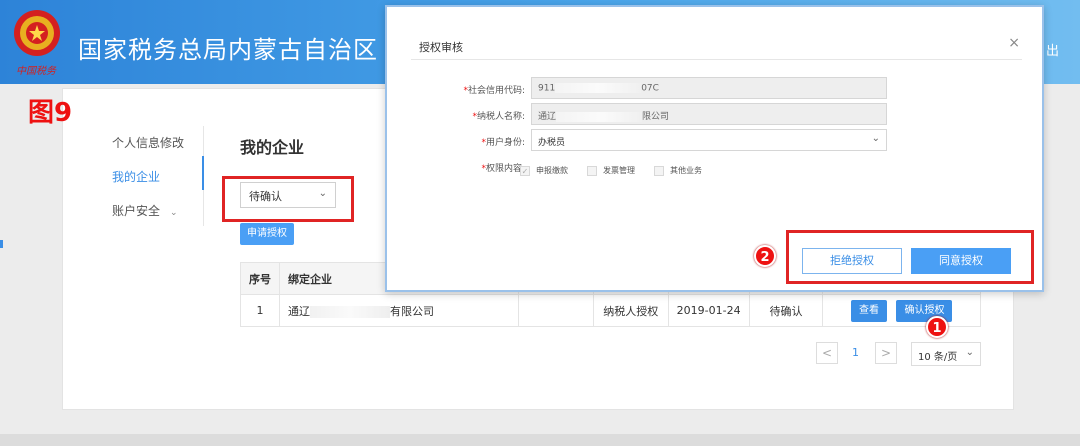 This screenshot has height=446, width=1080. What do you see at coordinates (525, 170) in the screenshot?
I see `checkbox-checked-icon: ✓` at bounding box center [525, 170].